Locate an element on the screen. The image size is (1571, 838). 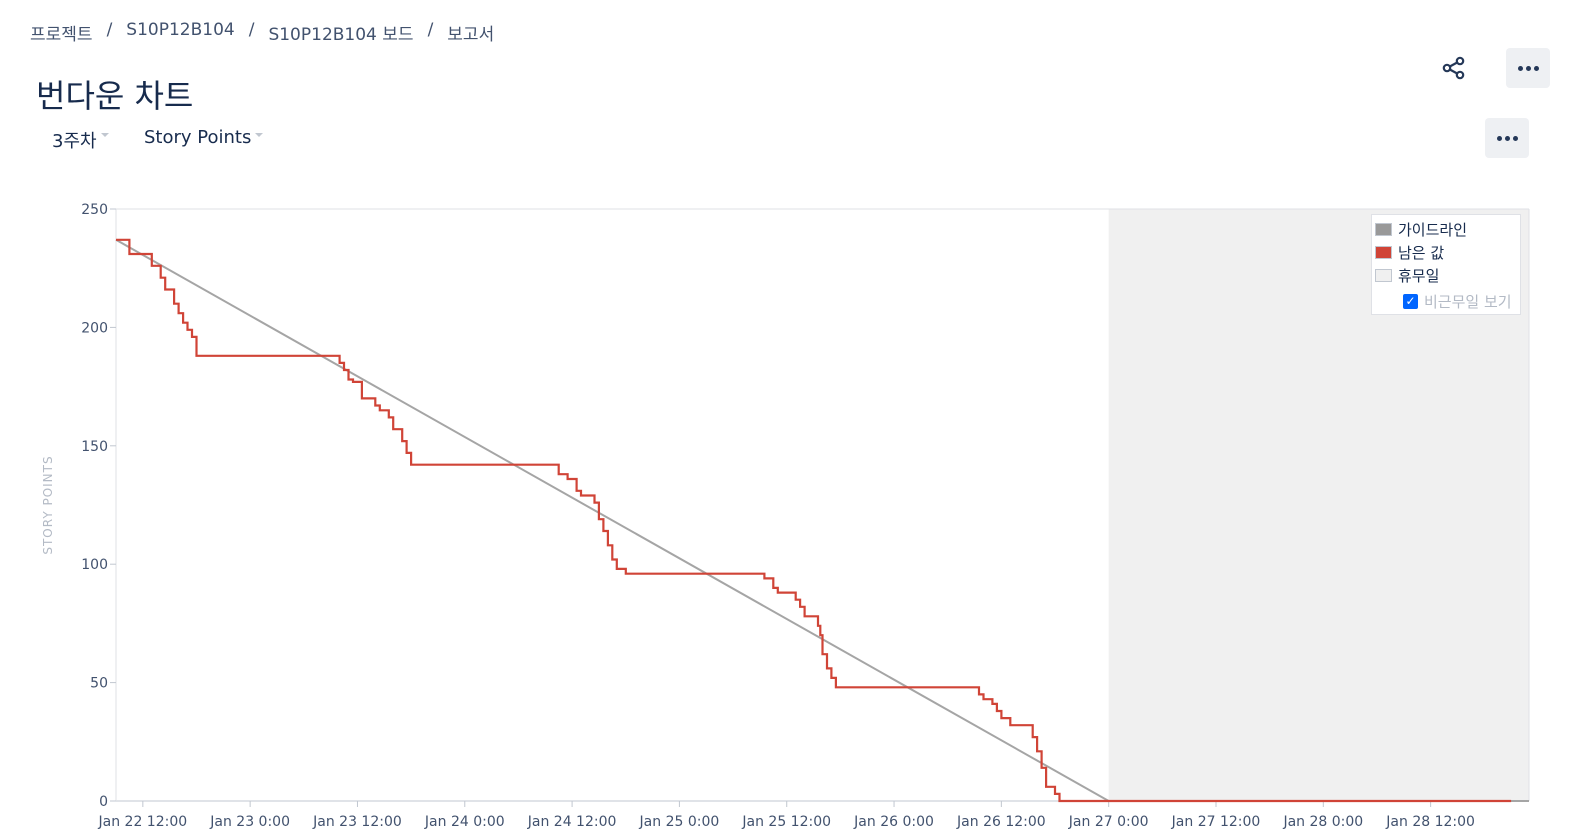
y-tick-label: 150 is located at coordinates (94, 447).